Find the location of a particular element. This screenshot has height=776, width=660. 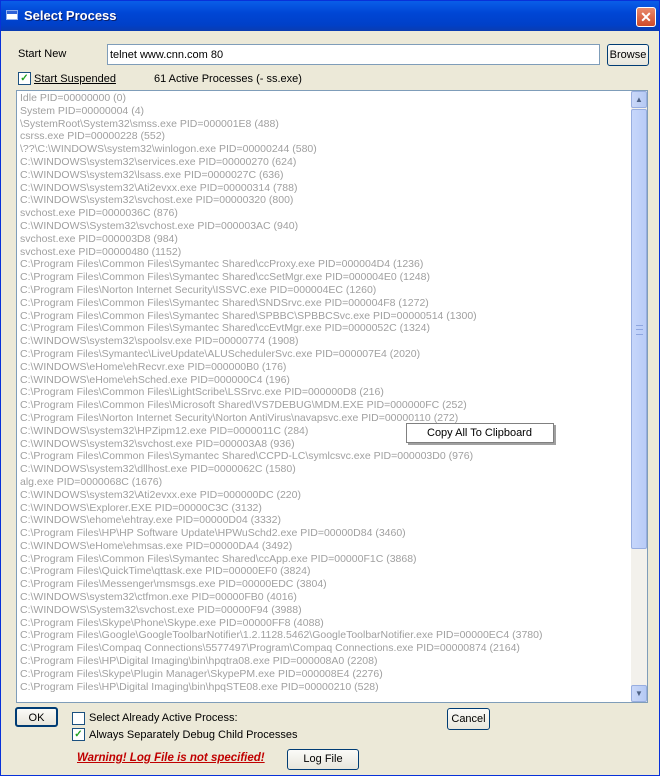

scroll-up-button: ▲ is located at coordinates (639, 99).